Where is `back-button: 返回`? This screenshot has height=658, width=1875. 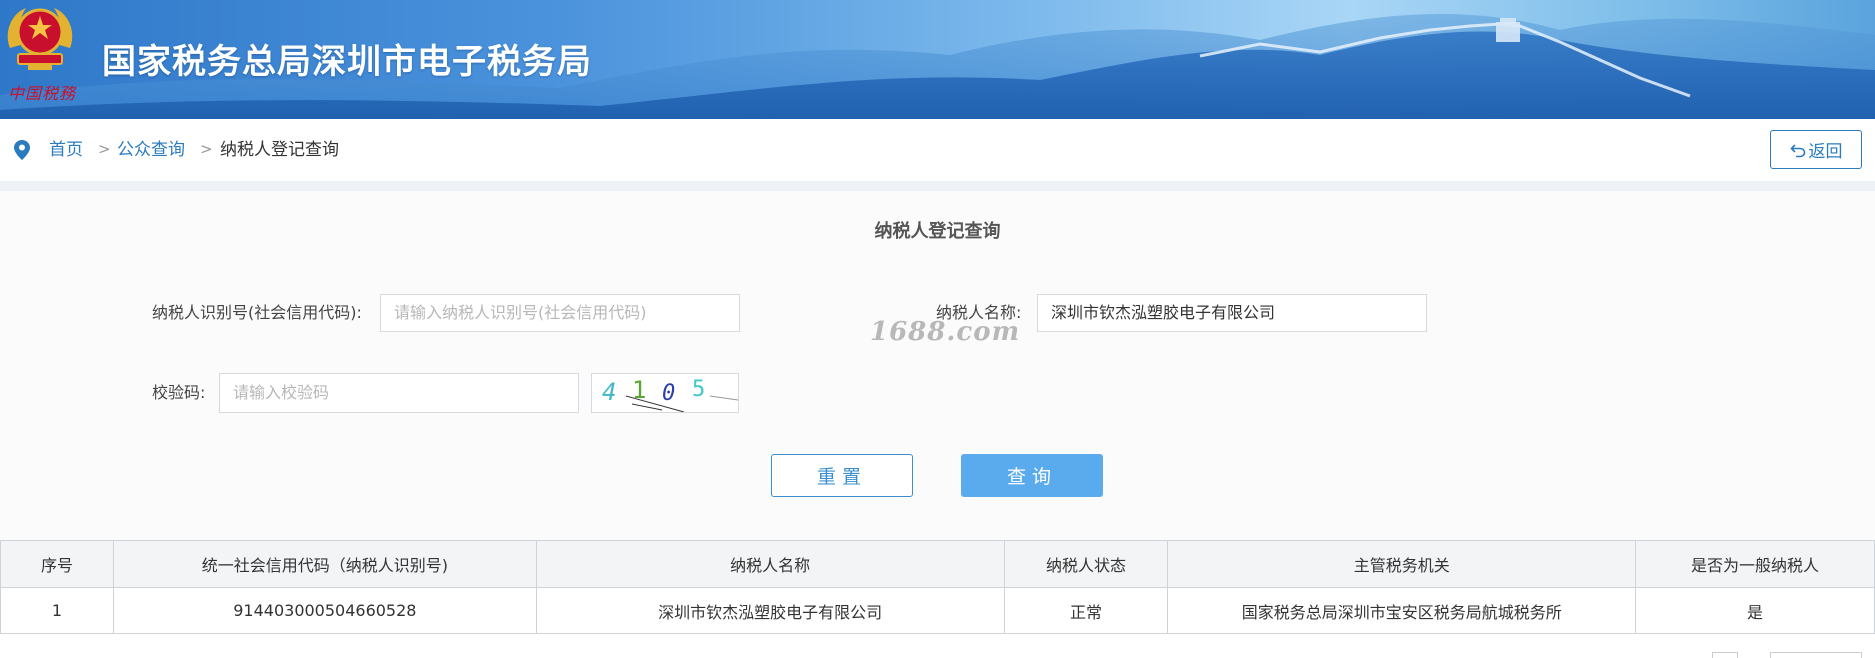
back-button: 返回 is located at coordinates (1816, 149).